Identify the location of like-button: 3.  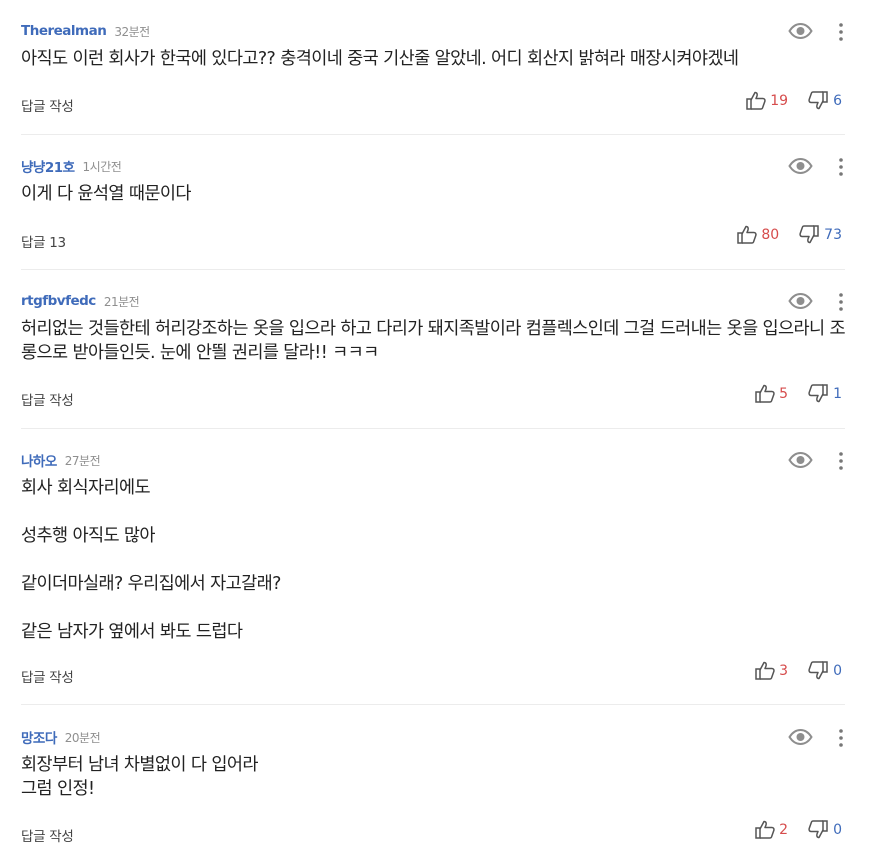
(771, 670).